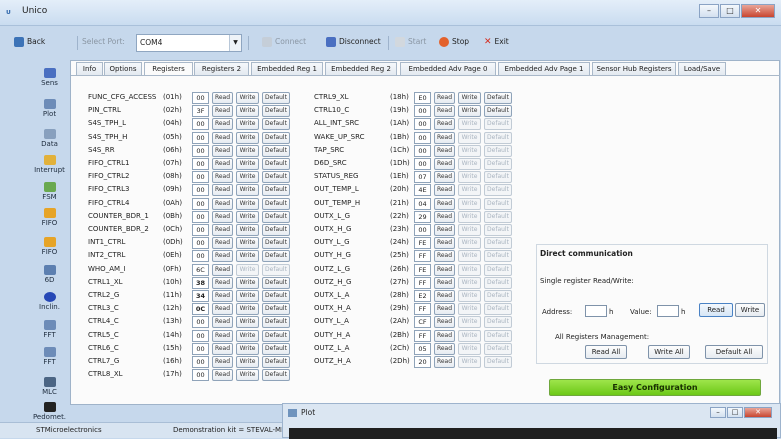 The height and width of the screenshot is (439, 781). I want to click on tab-embedded-reg-1: Embedded Reg 1, so click(287, 68).